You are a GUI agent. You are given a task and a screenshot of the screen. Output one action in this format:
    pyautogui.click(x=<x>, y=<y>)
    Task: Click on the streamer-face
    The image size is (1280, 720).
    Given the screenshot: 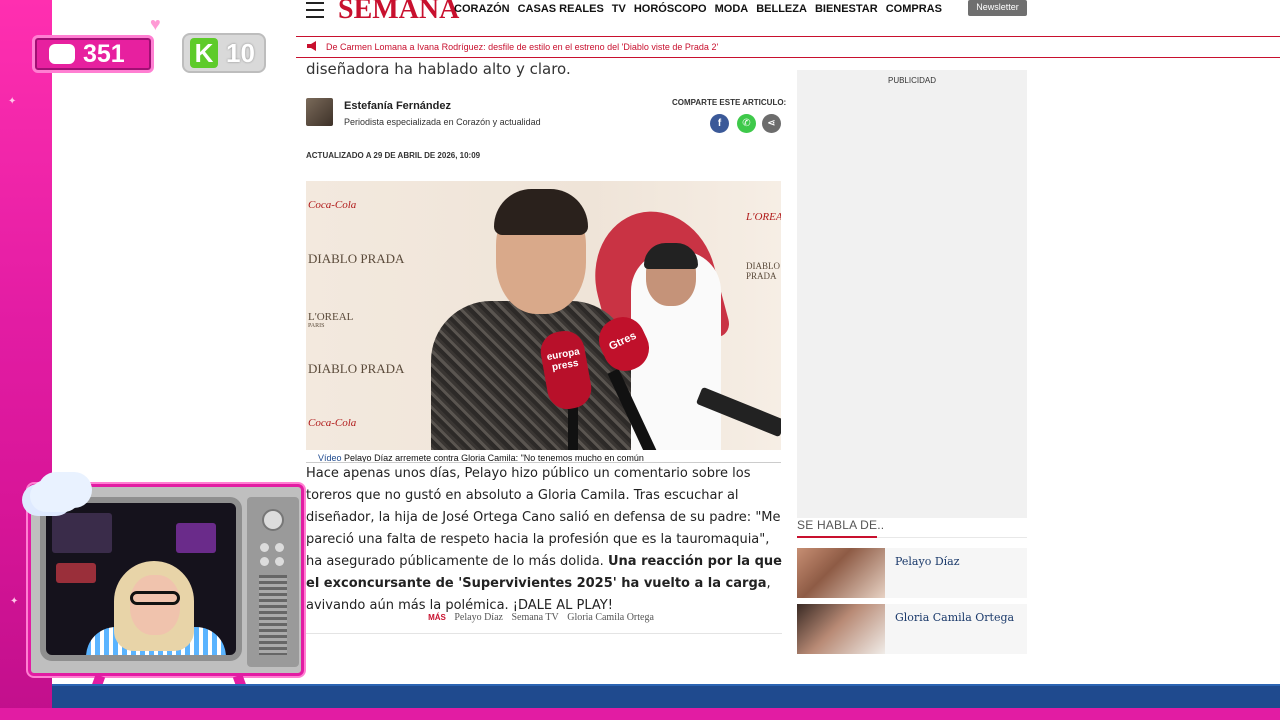 What is the action you would take?
    pyautogui.click(x=155, y=605)
    